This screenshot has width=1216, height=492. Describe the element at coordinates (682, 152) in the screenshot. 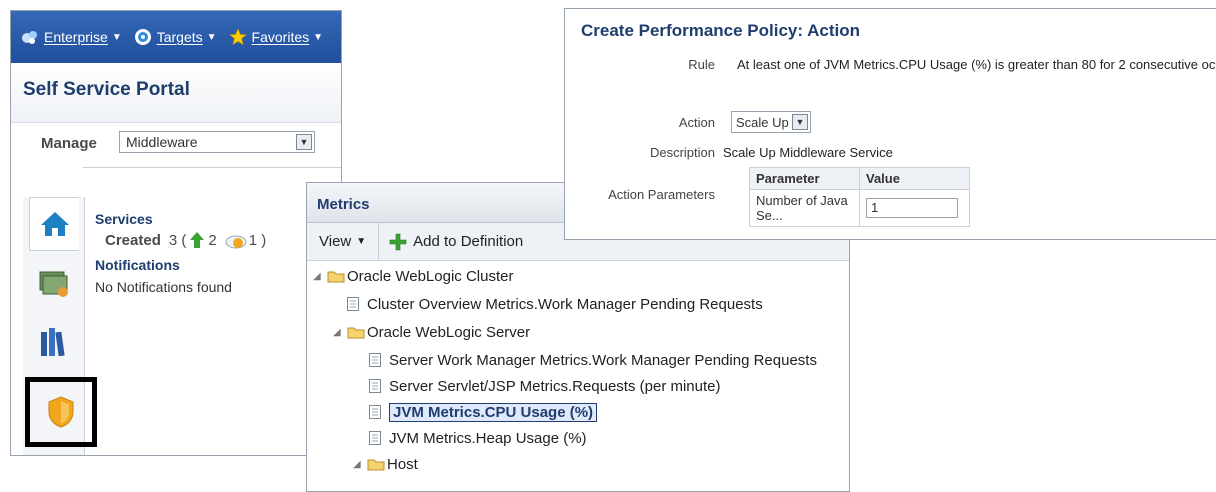

I see `description-label: Description` at that location.